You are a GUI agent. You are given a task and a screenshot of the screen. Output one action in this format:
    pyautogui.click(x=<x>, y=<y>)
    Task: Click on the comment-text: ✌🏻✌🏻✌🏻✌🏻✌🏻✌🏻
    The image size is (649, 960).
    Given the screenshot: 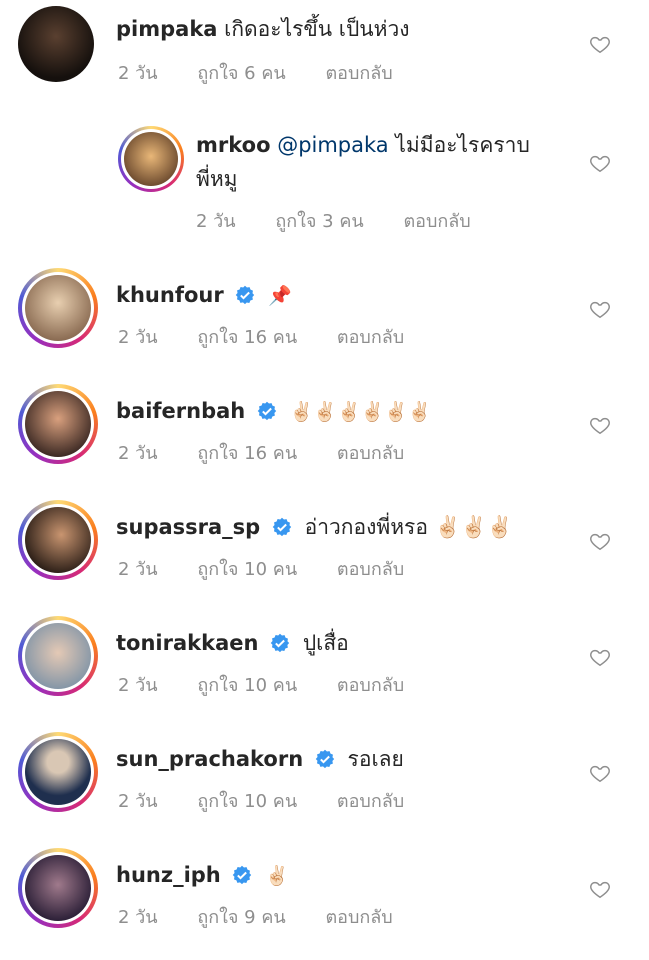 What is the action you would take?
    pyautogui.click(x=360, y=412)
    